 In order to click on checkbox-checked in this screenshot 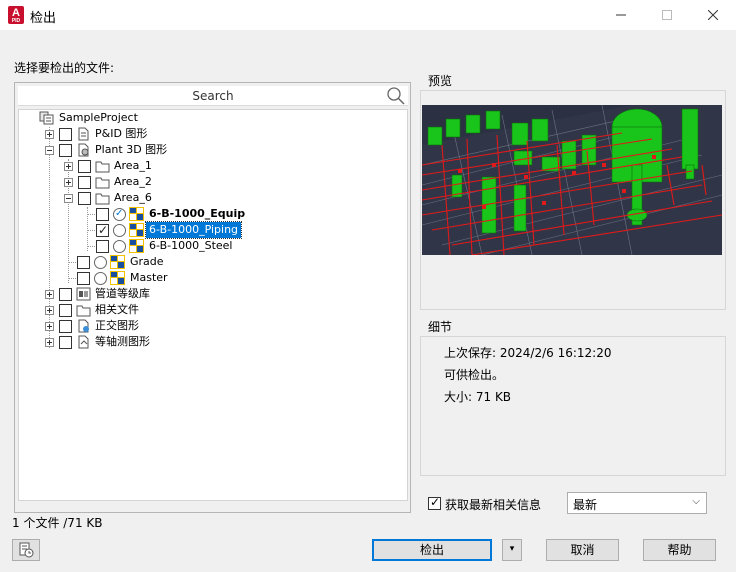, I will do `click(102, 230)`.